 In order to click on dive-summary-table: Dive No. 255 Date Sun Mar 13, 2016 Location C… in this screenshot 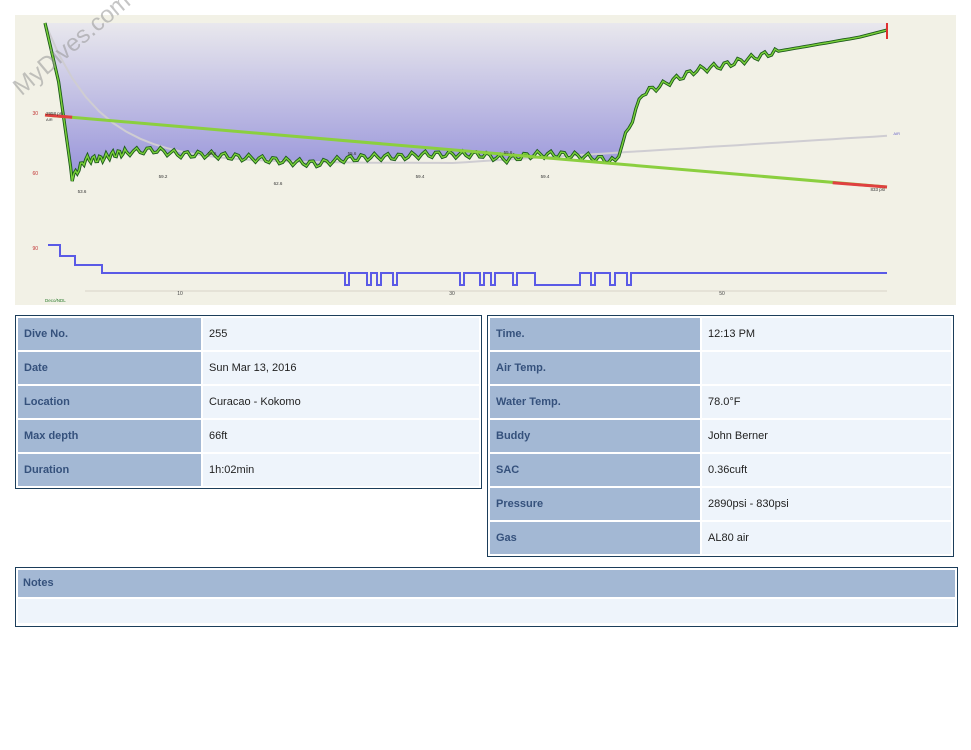, I will do `click(248, 402)`.